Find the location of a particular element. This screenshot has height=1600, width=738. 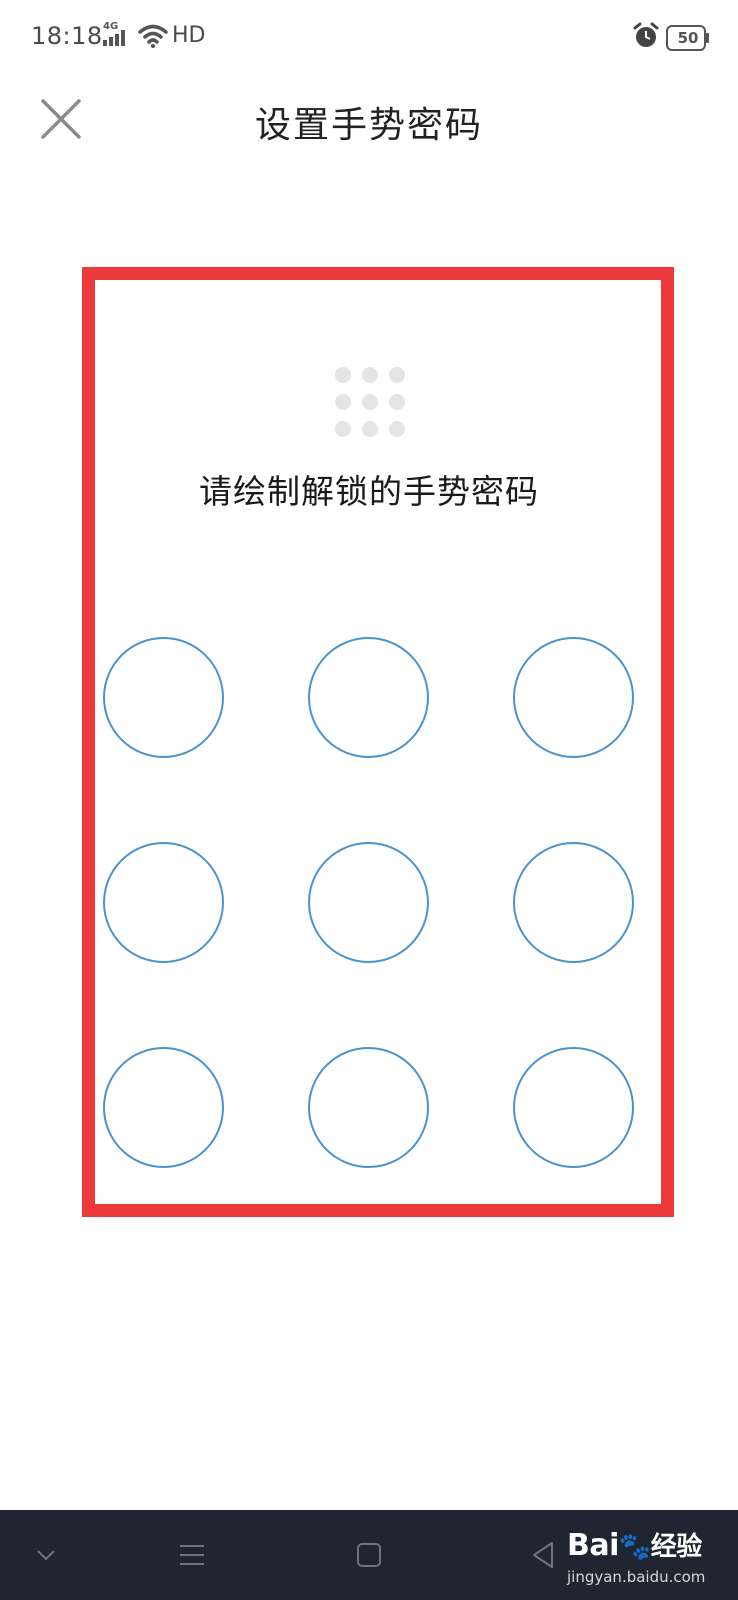

status-bar: 18:18 4G HD 50 is located at coordinates (369, 37).